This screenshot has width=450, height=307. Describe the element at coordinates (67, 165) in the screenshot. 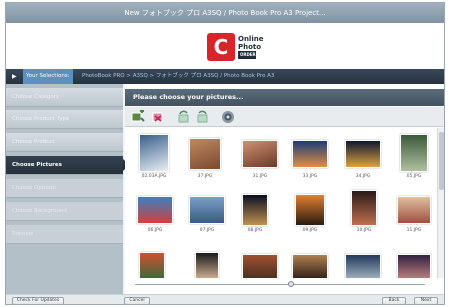

I see `step-choose-pictures: Choose Pictures` at that location.